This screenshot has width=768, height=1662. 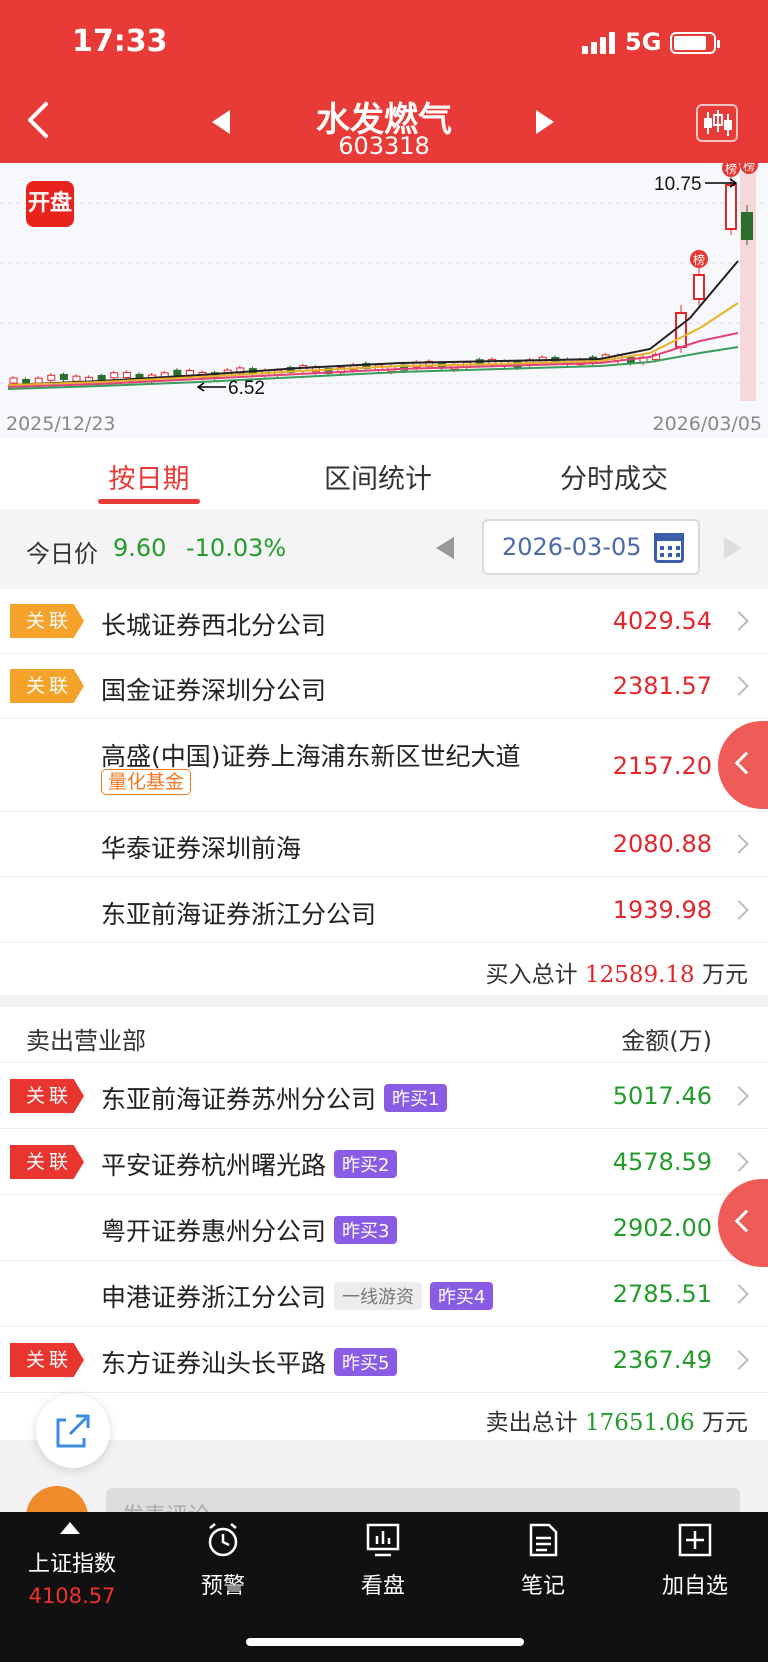 I want to click on index-value: 4108.57, so click(x=72, y=1596).